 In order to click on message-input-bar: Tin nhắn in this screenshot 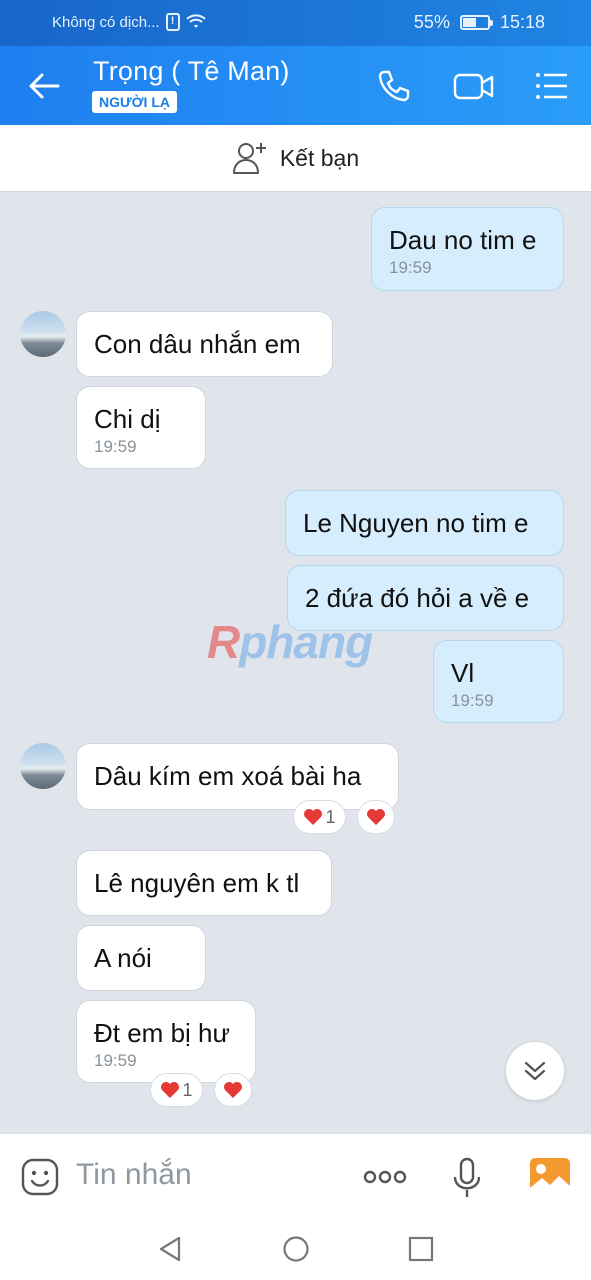, I will do `click(295, 1176)`.